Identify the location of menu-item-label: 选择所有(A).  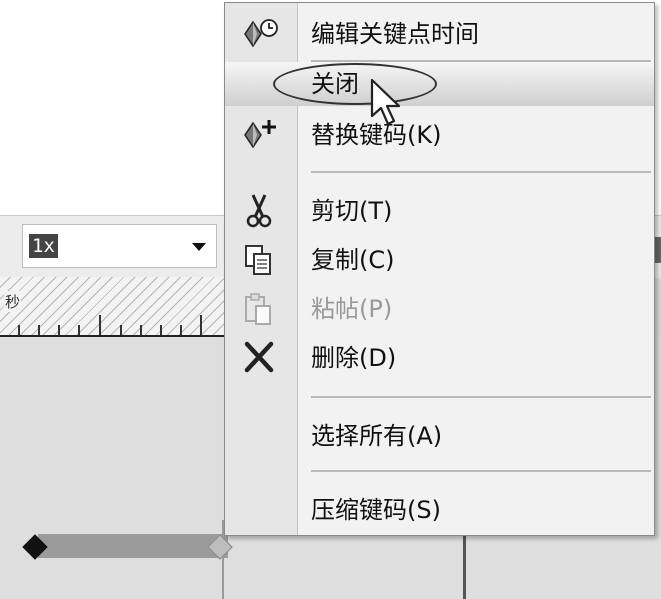
(377, 436).